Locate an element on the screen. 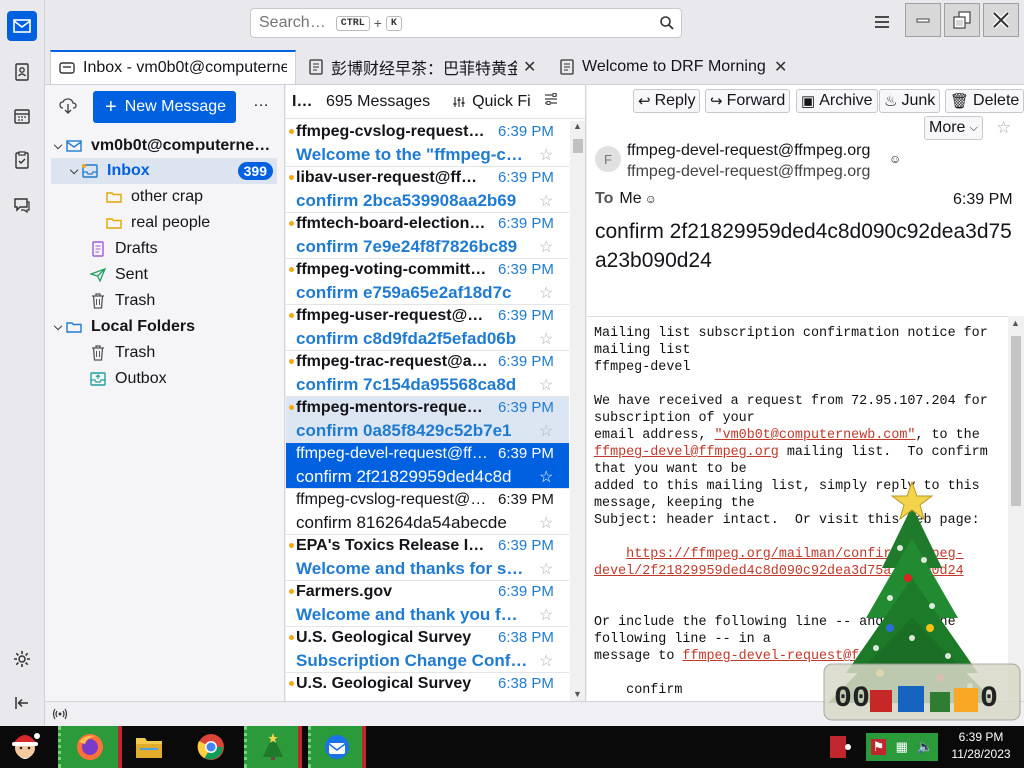 Image resolution: width=1024 pixels, height=768 pixels. tab-message-3: Welcome to DRF Morning Line ✕ is located at coordinates (674, 67).